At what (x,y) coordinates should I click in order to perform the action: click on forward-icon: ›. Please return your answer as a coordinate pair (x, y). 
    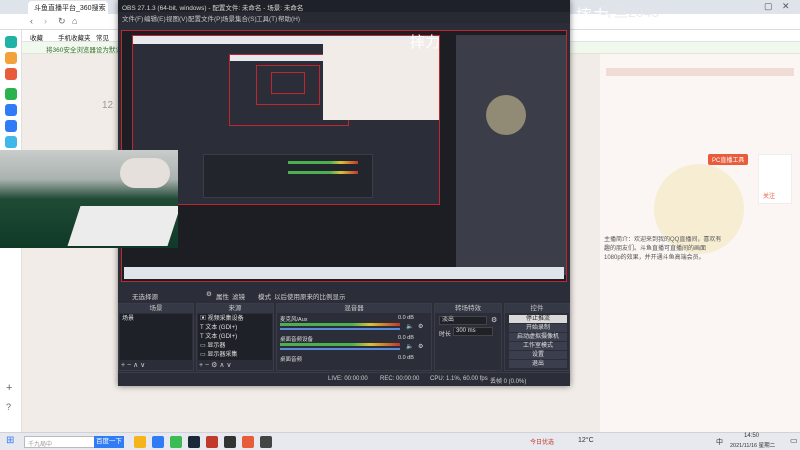
    Looking at the image, I should click on (45, 21).